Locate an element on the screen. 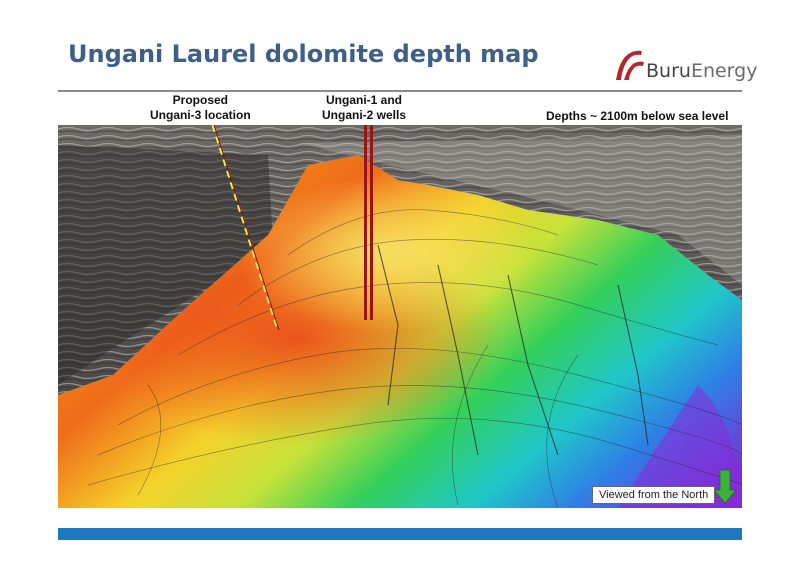  title-divider is located at coordinates (400, 91).